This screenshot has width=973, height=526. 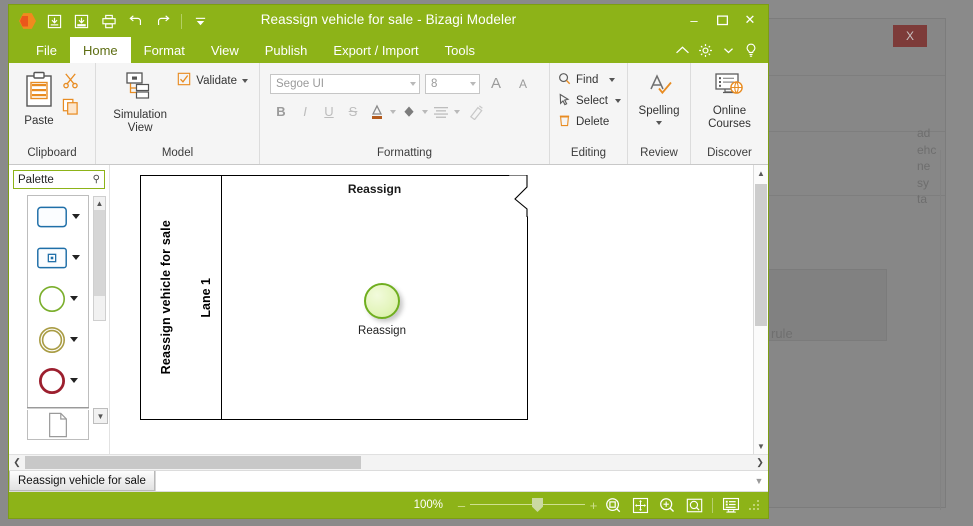 I want to click on collapse-ribbon-icon, so click(x=682, y=50).